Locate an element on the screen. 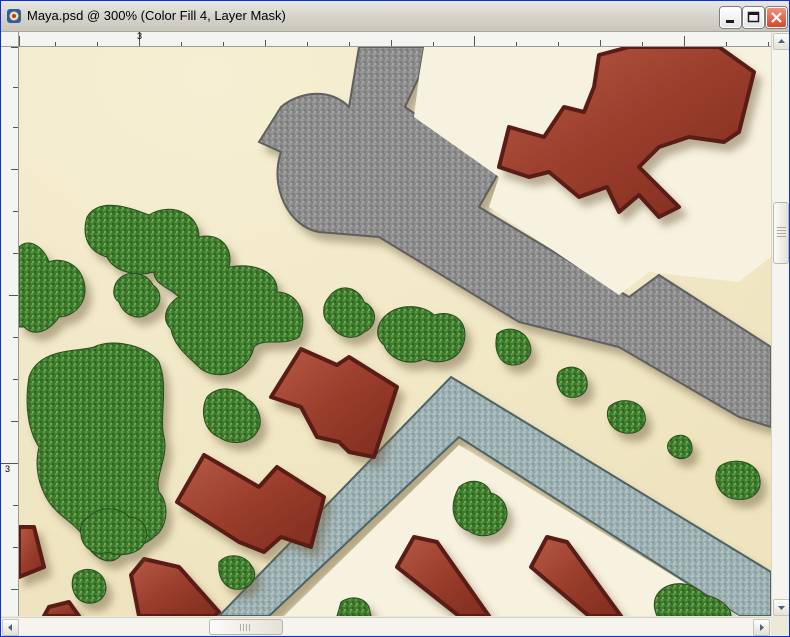  resize-corner is located at coordinates (780, 626).